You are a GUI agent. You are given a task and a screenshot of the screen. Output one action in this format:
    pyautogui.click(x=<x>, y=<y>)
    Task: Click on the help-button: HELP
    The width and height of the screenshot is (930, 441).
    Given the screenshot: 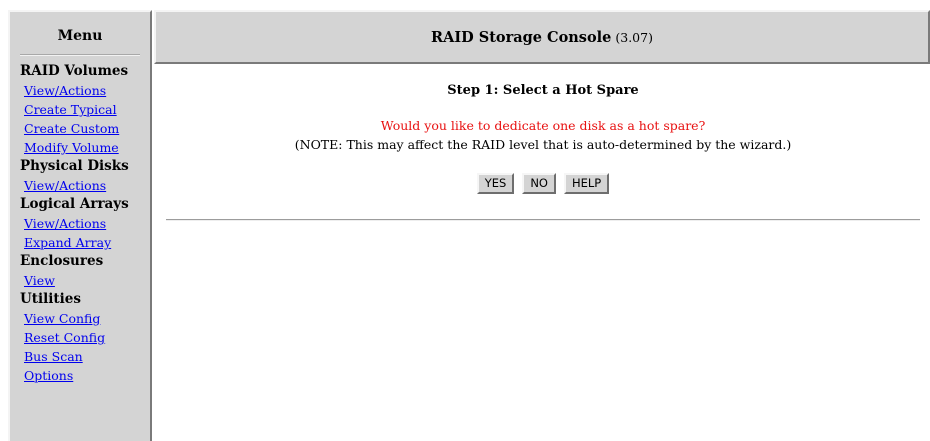 What is the action you would take?
    pyautogui.click(x=586, y=183)
    